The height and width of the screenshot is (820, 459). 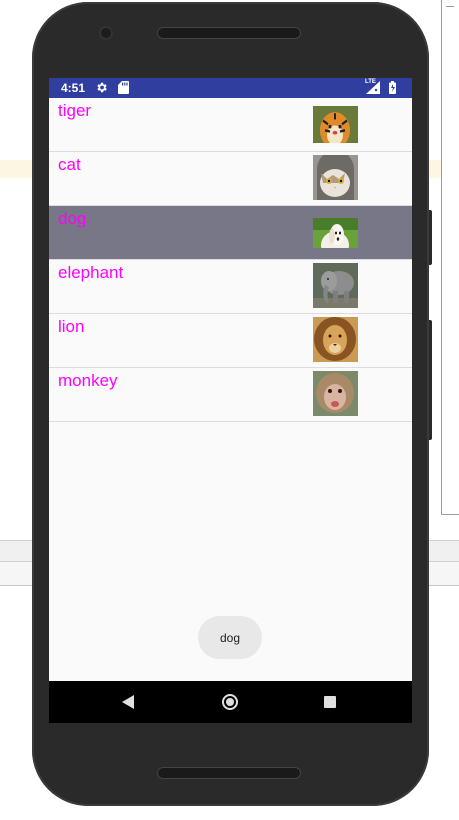 I want to click on sd-card-icon, so click(x=123, y=87).